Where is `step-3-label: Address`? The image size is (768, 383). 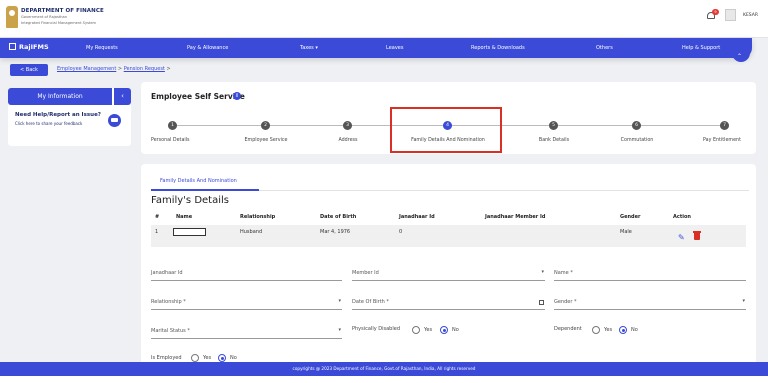
step-3-label: Address is located at coordinates (347, 140).